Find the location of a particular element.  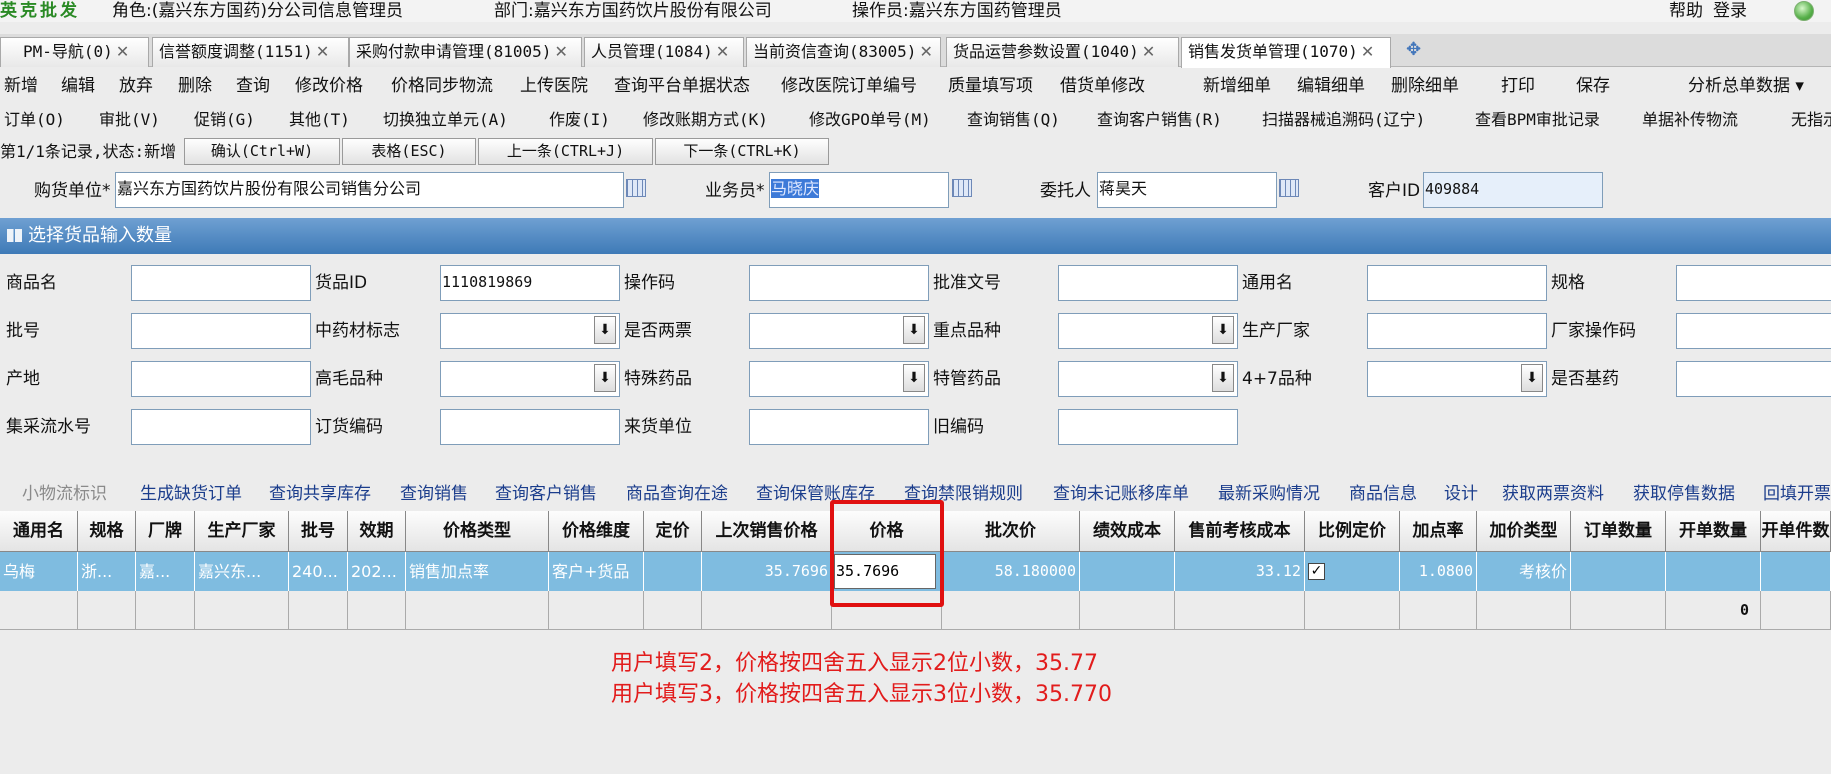

salesman-field: 马晓庆 is located at coordinates (859, 190).